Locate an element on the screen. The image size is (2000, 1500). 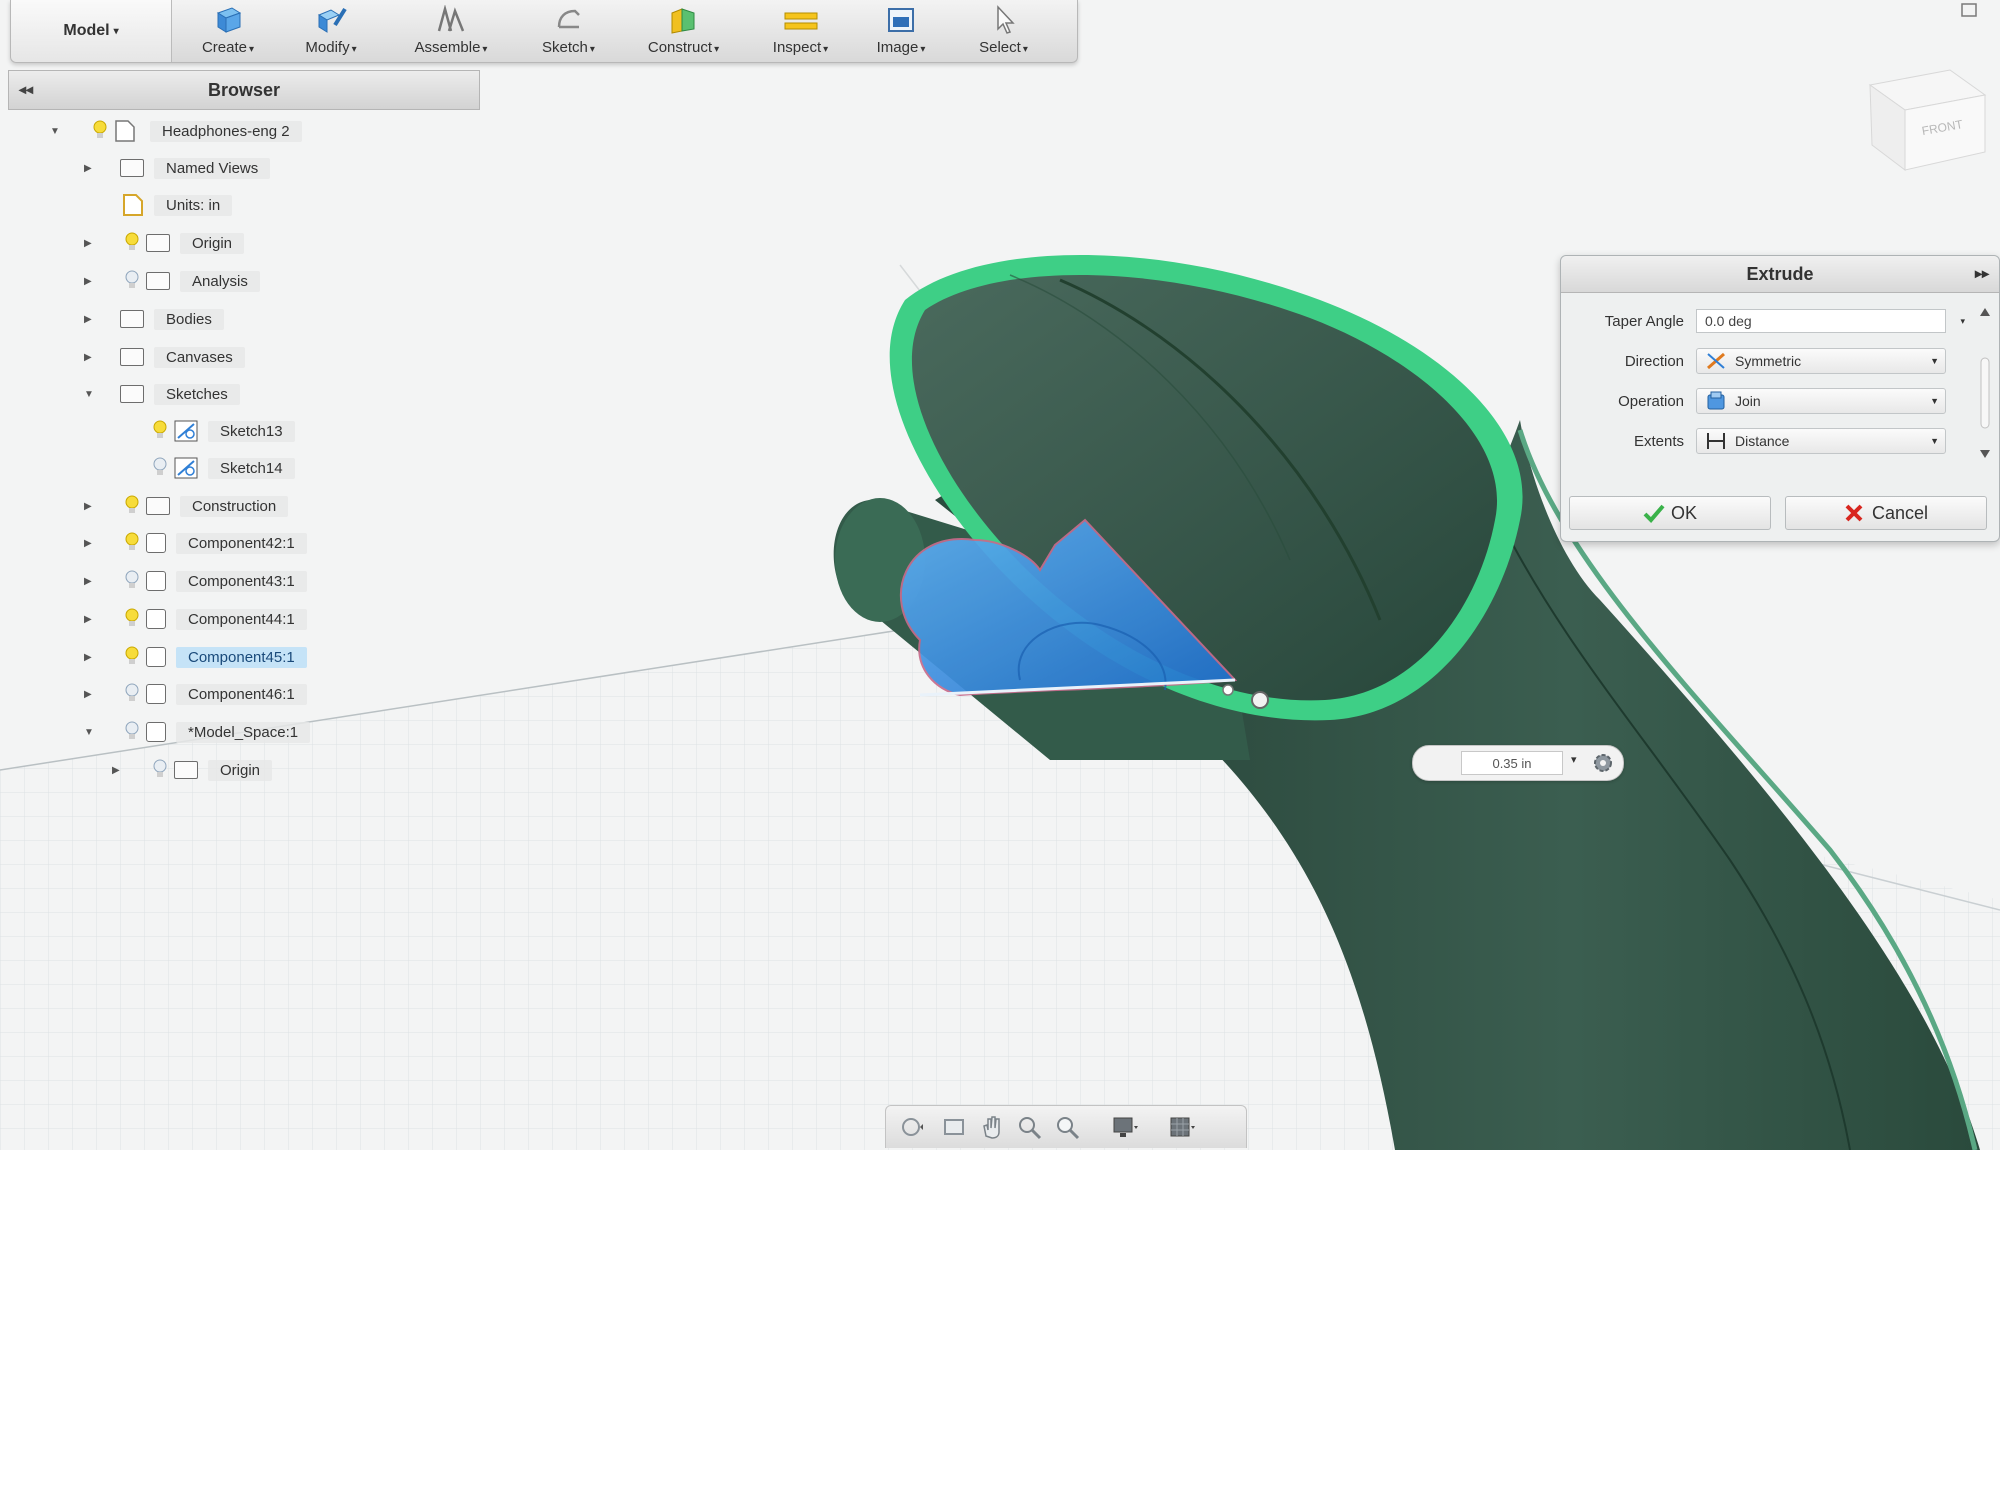
direction-select: Symmetric ▼ is located at coordinates (1821, 361).